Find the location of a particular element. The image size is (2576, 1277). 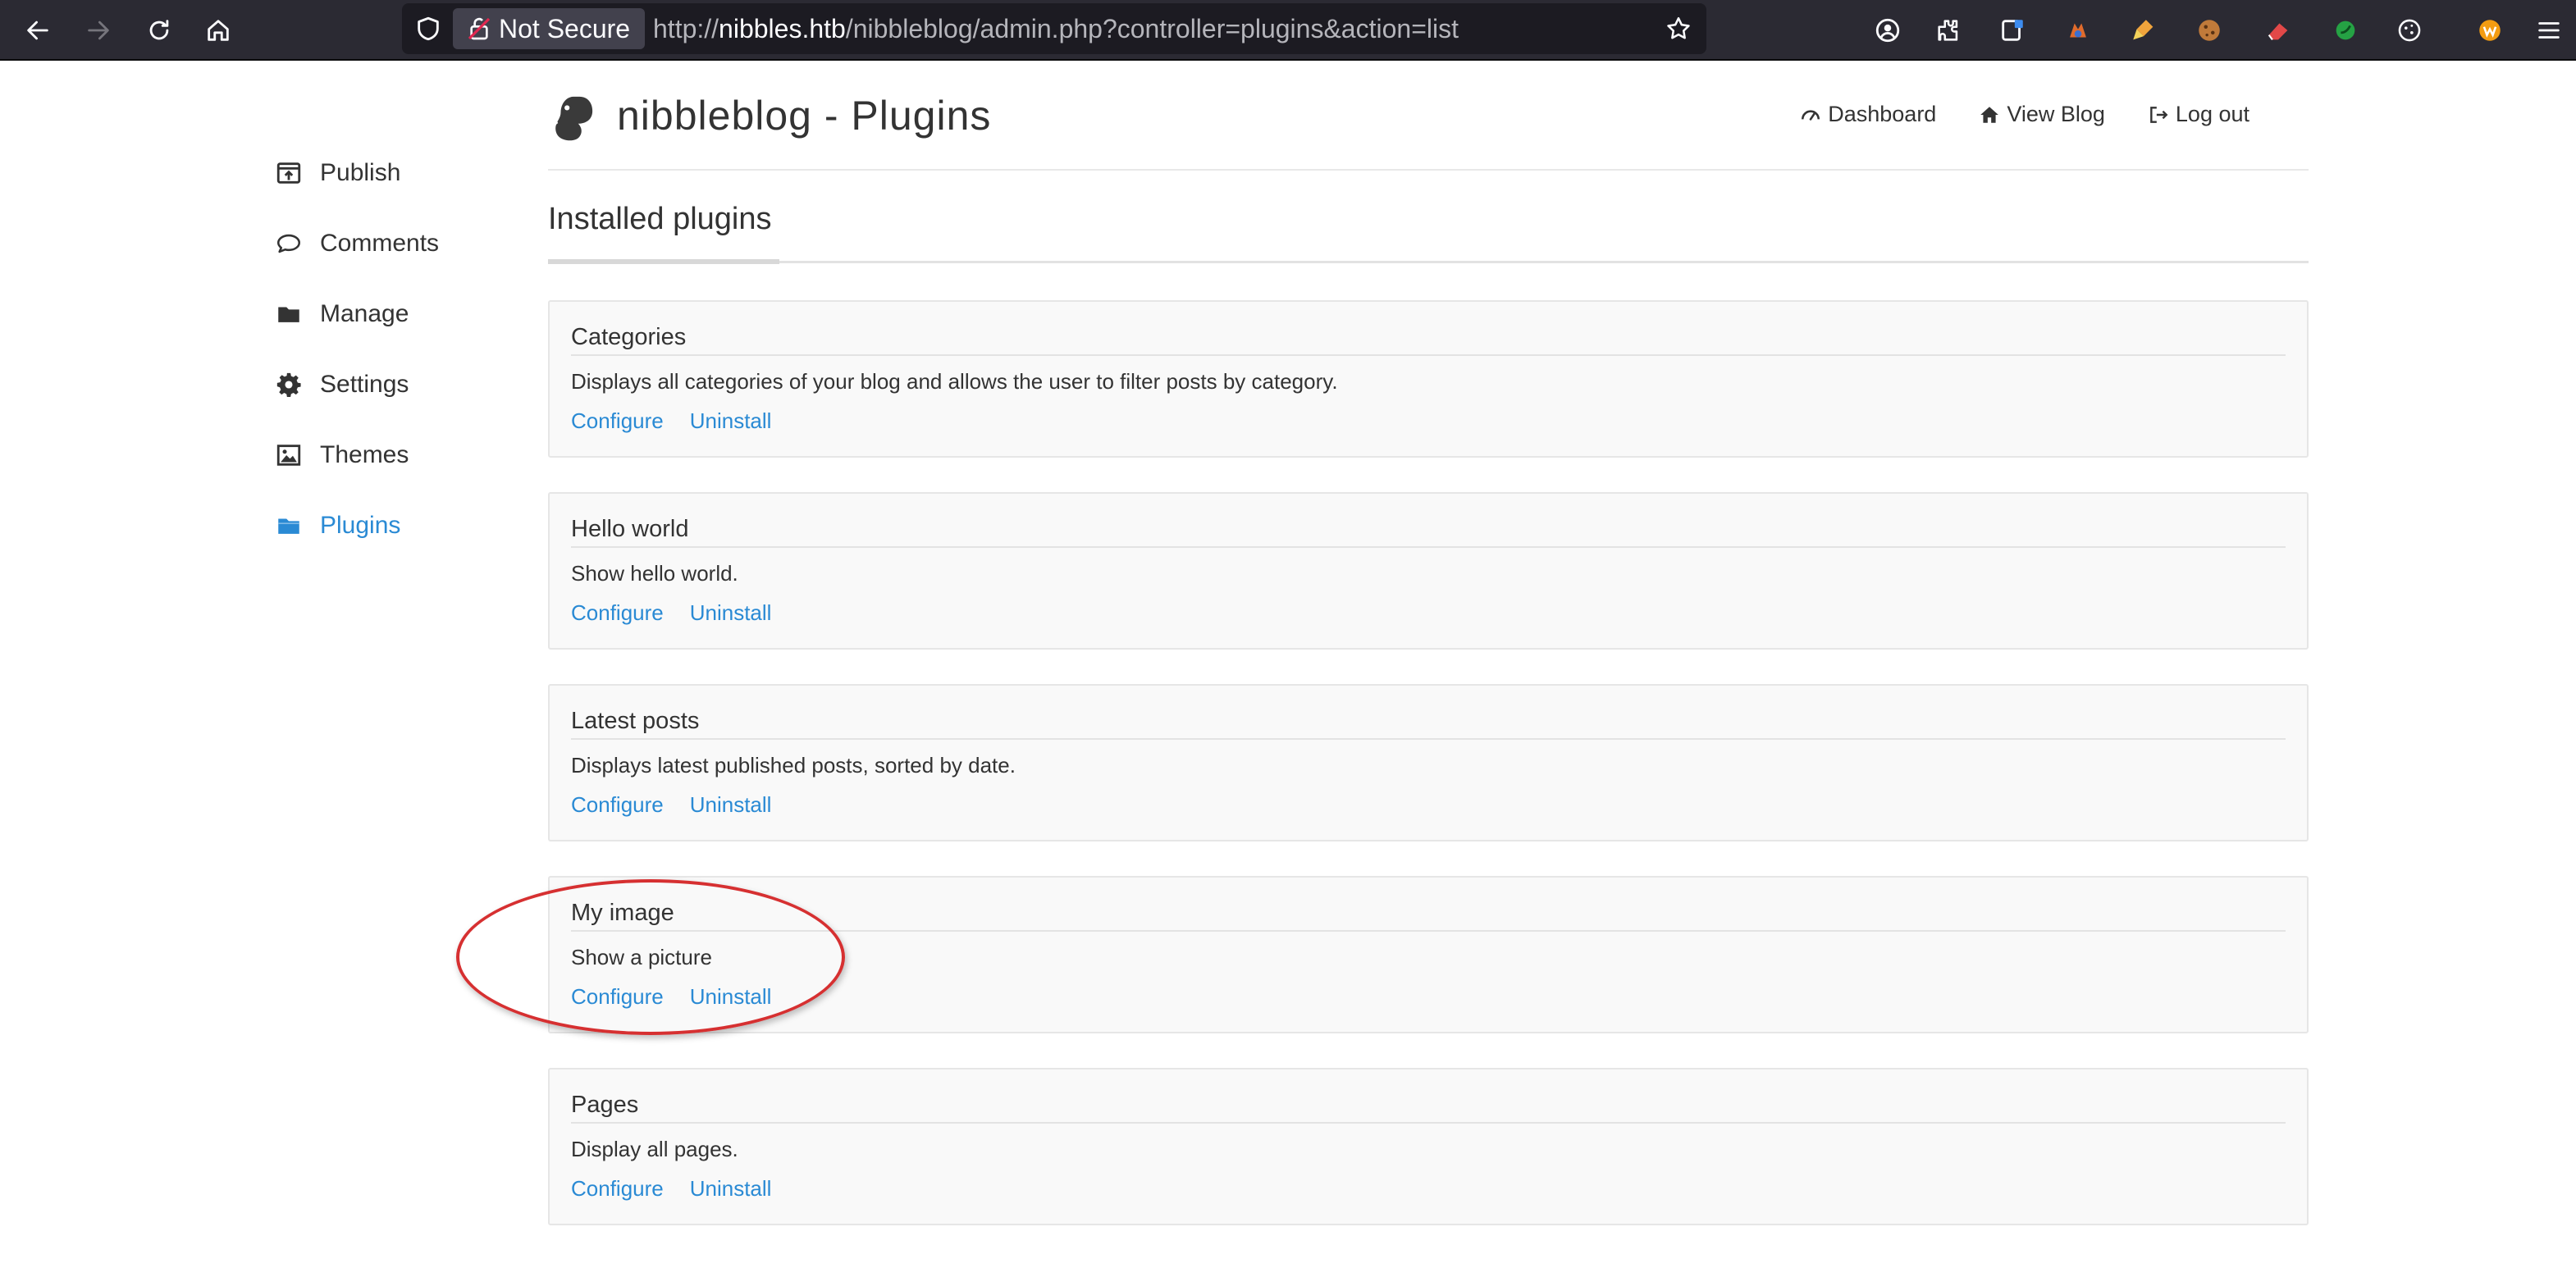

cookie-icon is located at coordinates (2209, 31).